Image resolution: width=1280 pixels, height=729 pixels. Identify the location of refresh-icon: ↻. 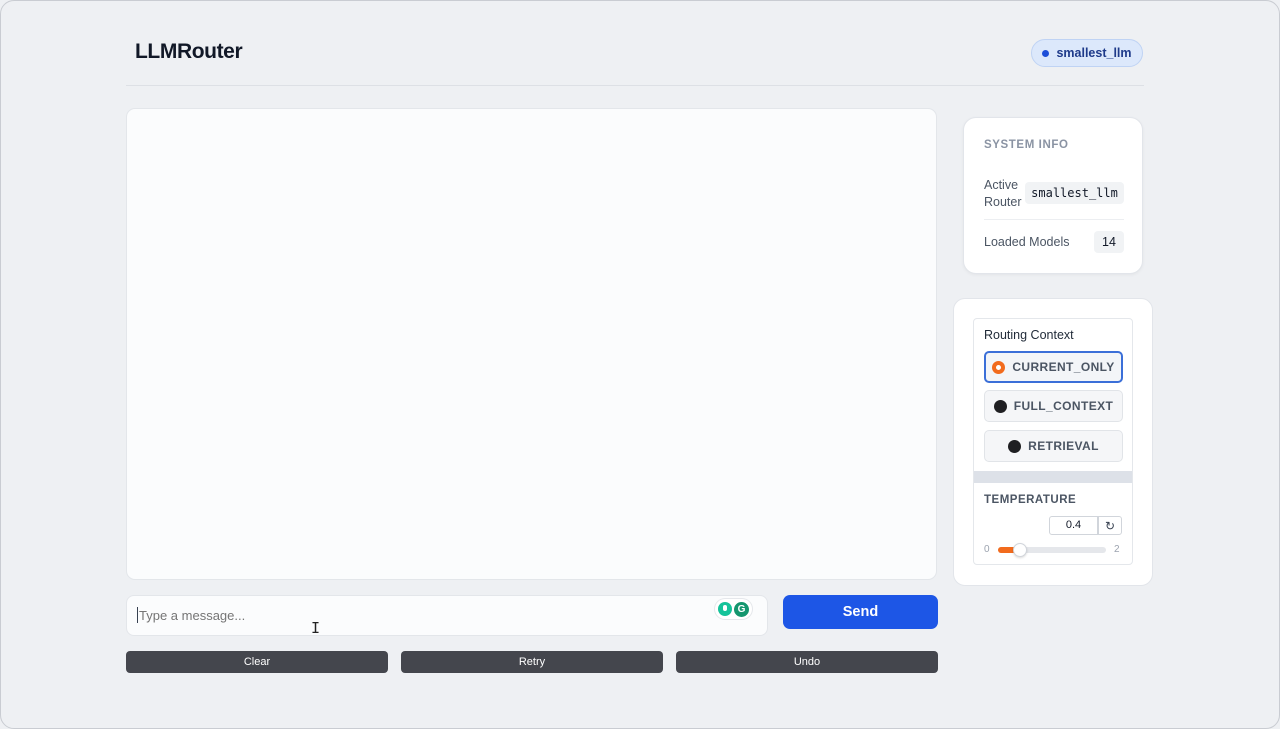
(1110, 525).